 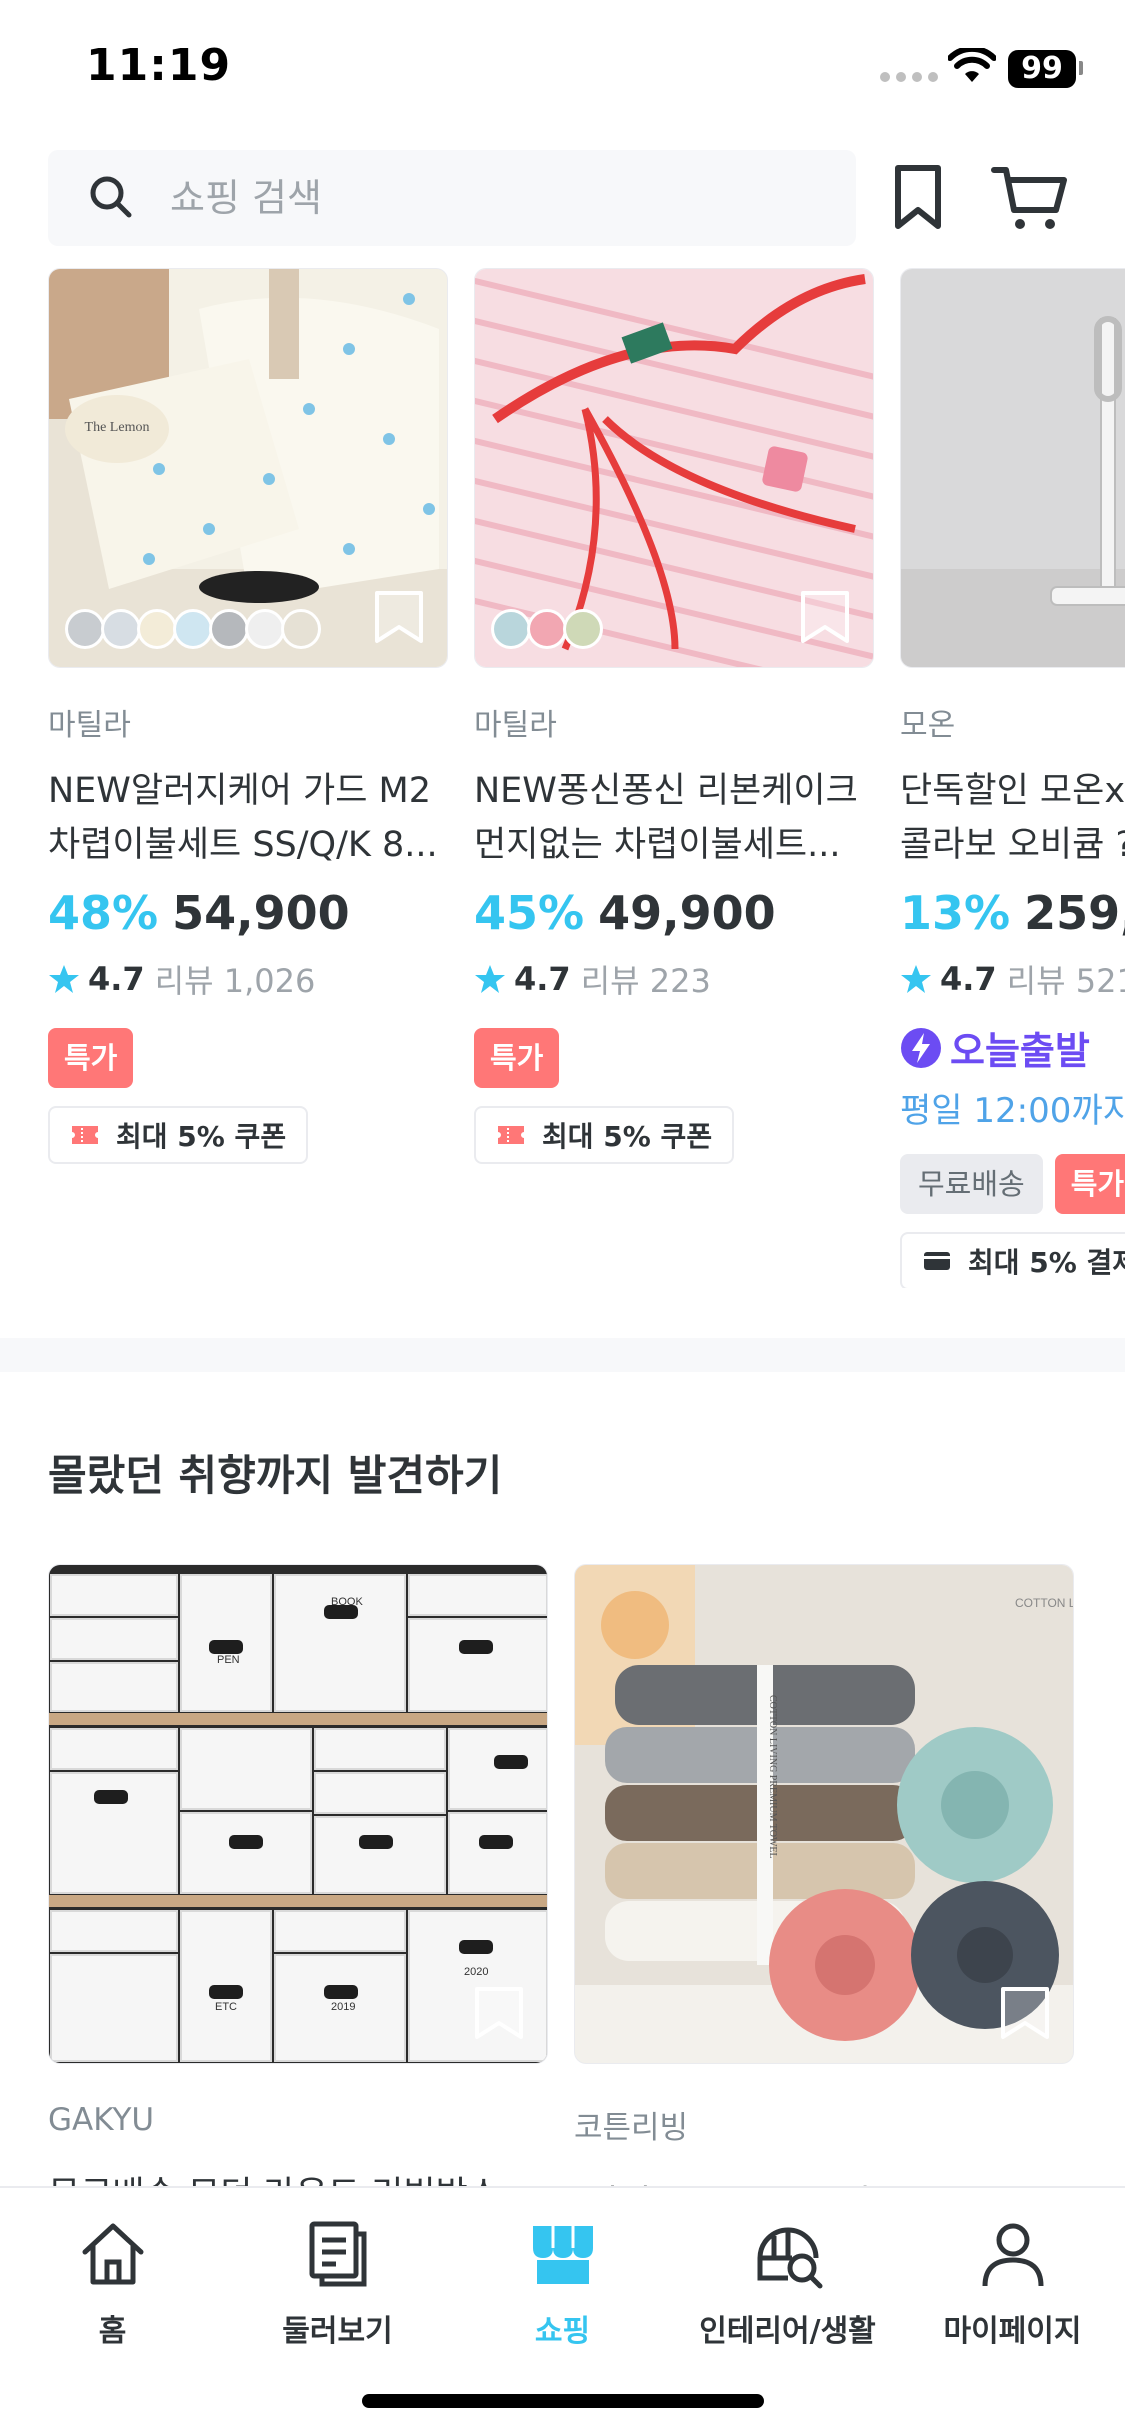 What do you see at coordinates (1012, 913) in the screenshot?
I see `price-row: 13% 259,0` at bounding box center [1012, 913].